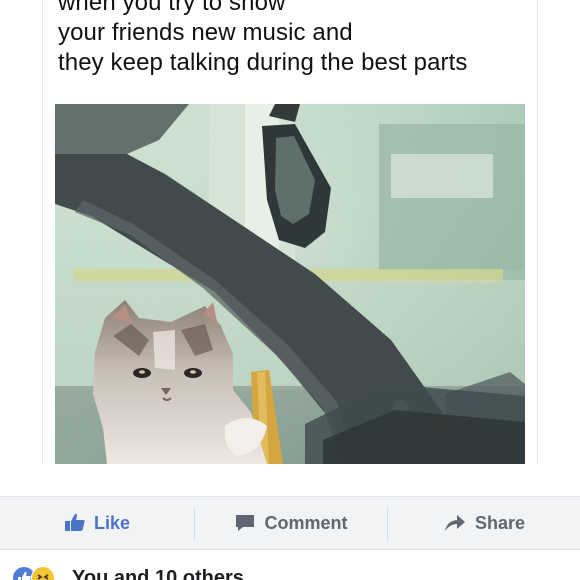 This screenshot has height=580, width=580. I want to click on comment-button: Comment, so click(291, 523).